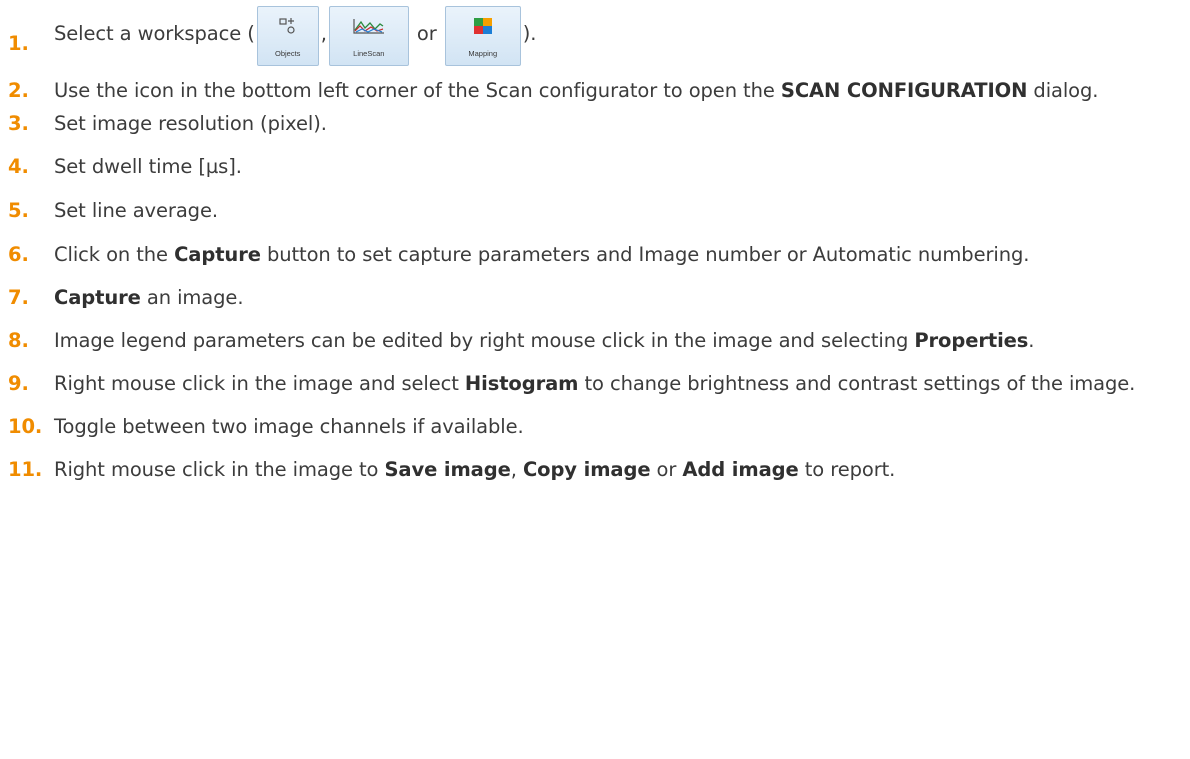  Describe the element at coordinates (597, 124) in the screenshot. I see `step-3: 3. Set image resolution (pixel).` at that location.